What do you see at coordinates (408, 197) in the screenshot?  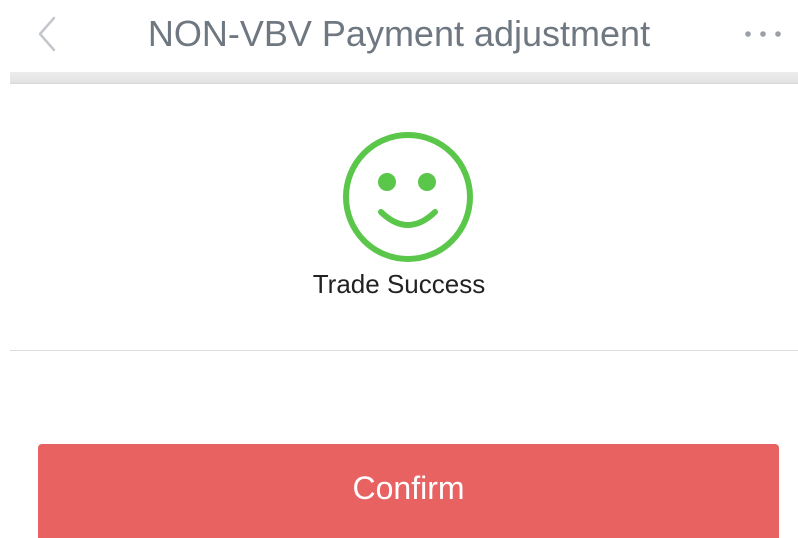 I see `smile-icon` at bounding box center [408, 197].